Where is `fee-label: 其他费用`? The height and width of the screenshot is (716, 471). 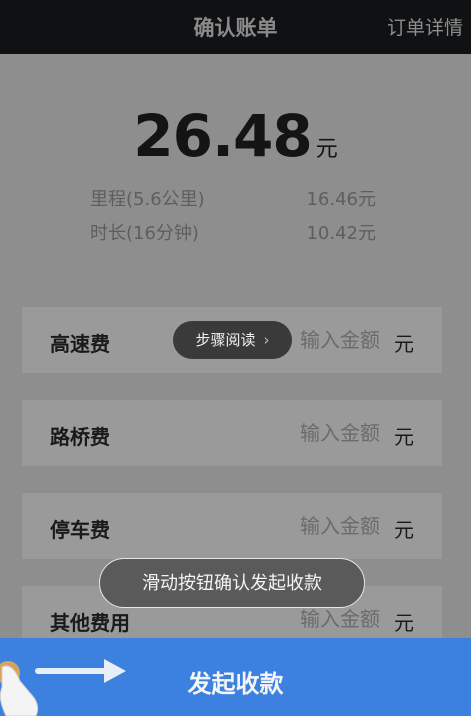 fee-label: 其他费用 is located at coordinates (90, 623).